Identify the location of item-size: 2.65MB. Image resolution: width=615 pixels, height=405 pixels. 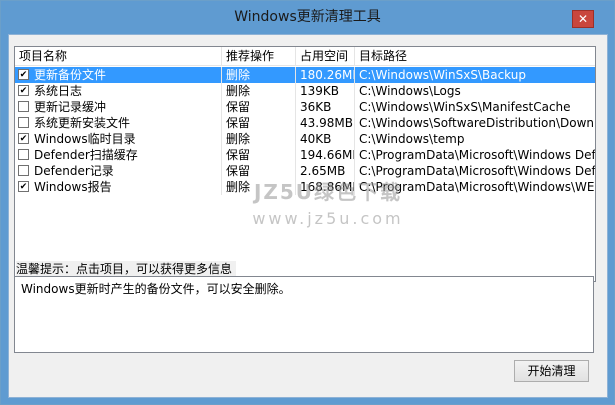
(325, 171).